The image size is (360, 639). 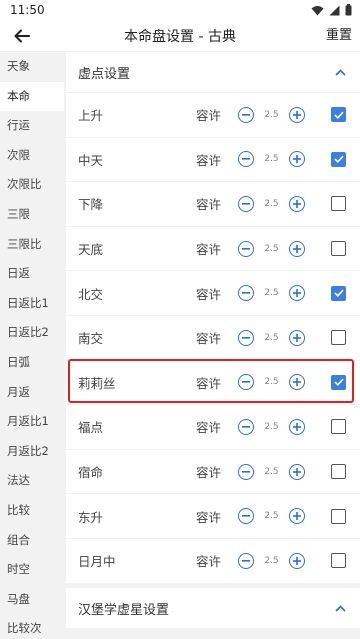 I want to click on sidebar-item: 时空, so click(x=32, y=570).